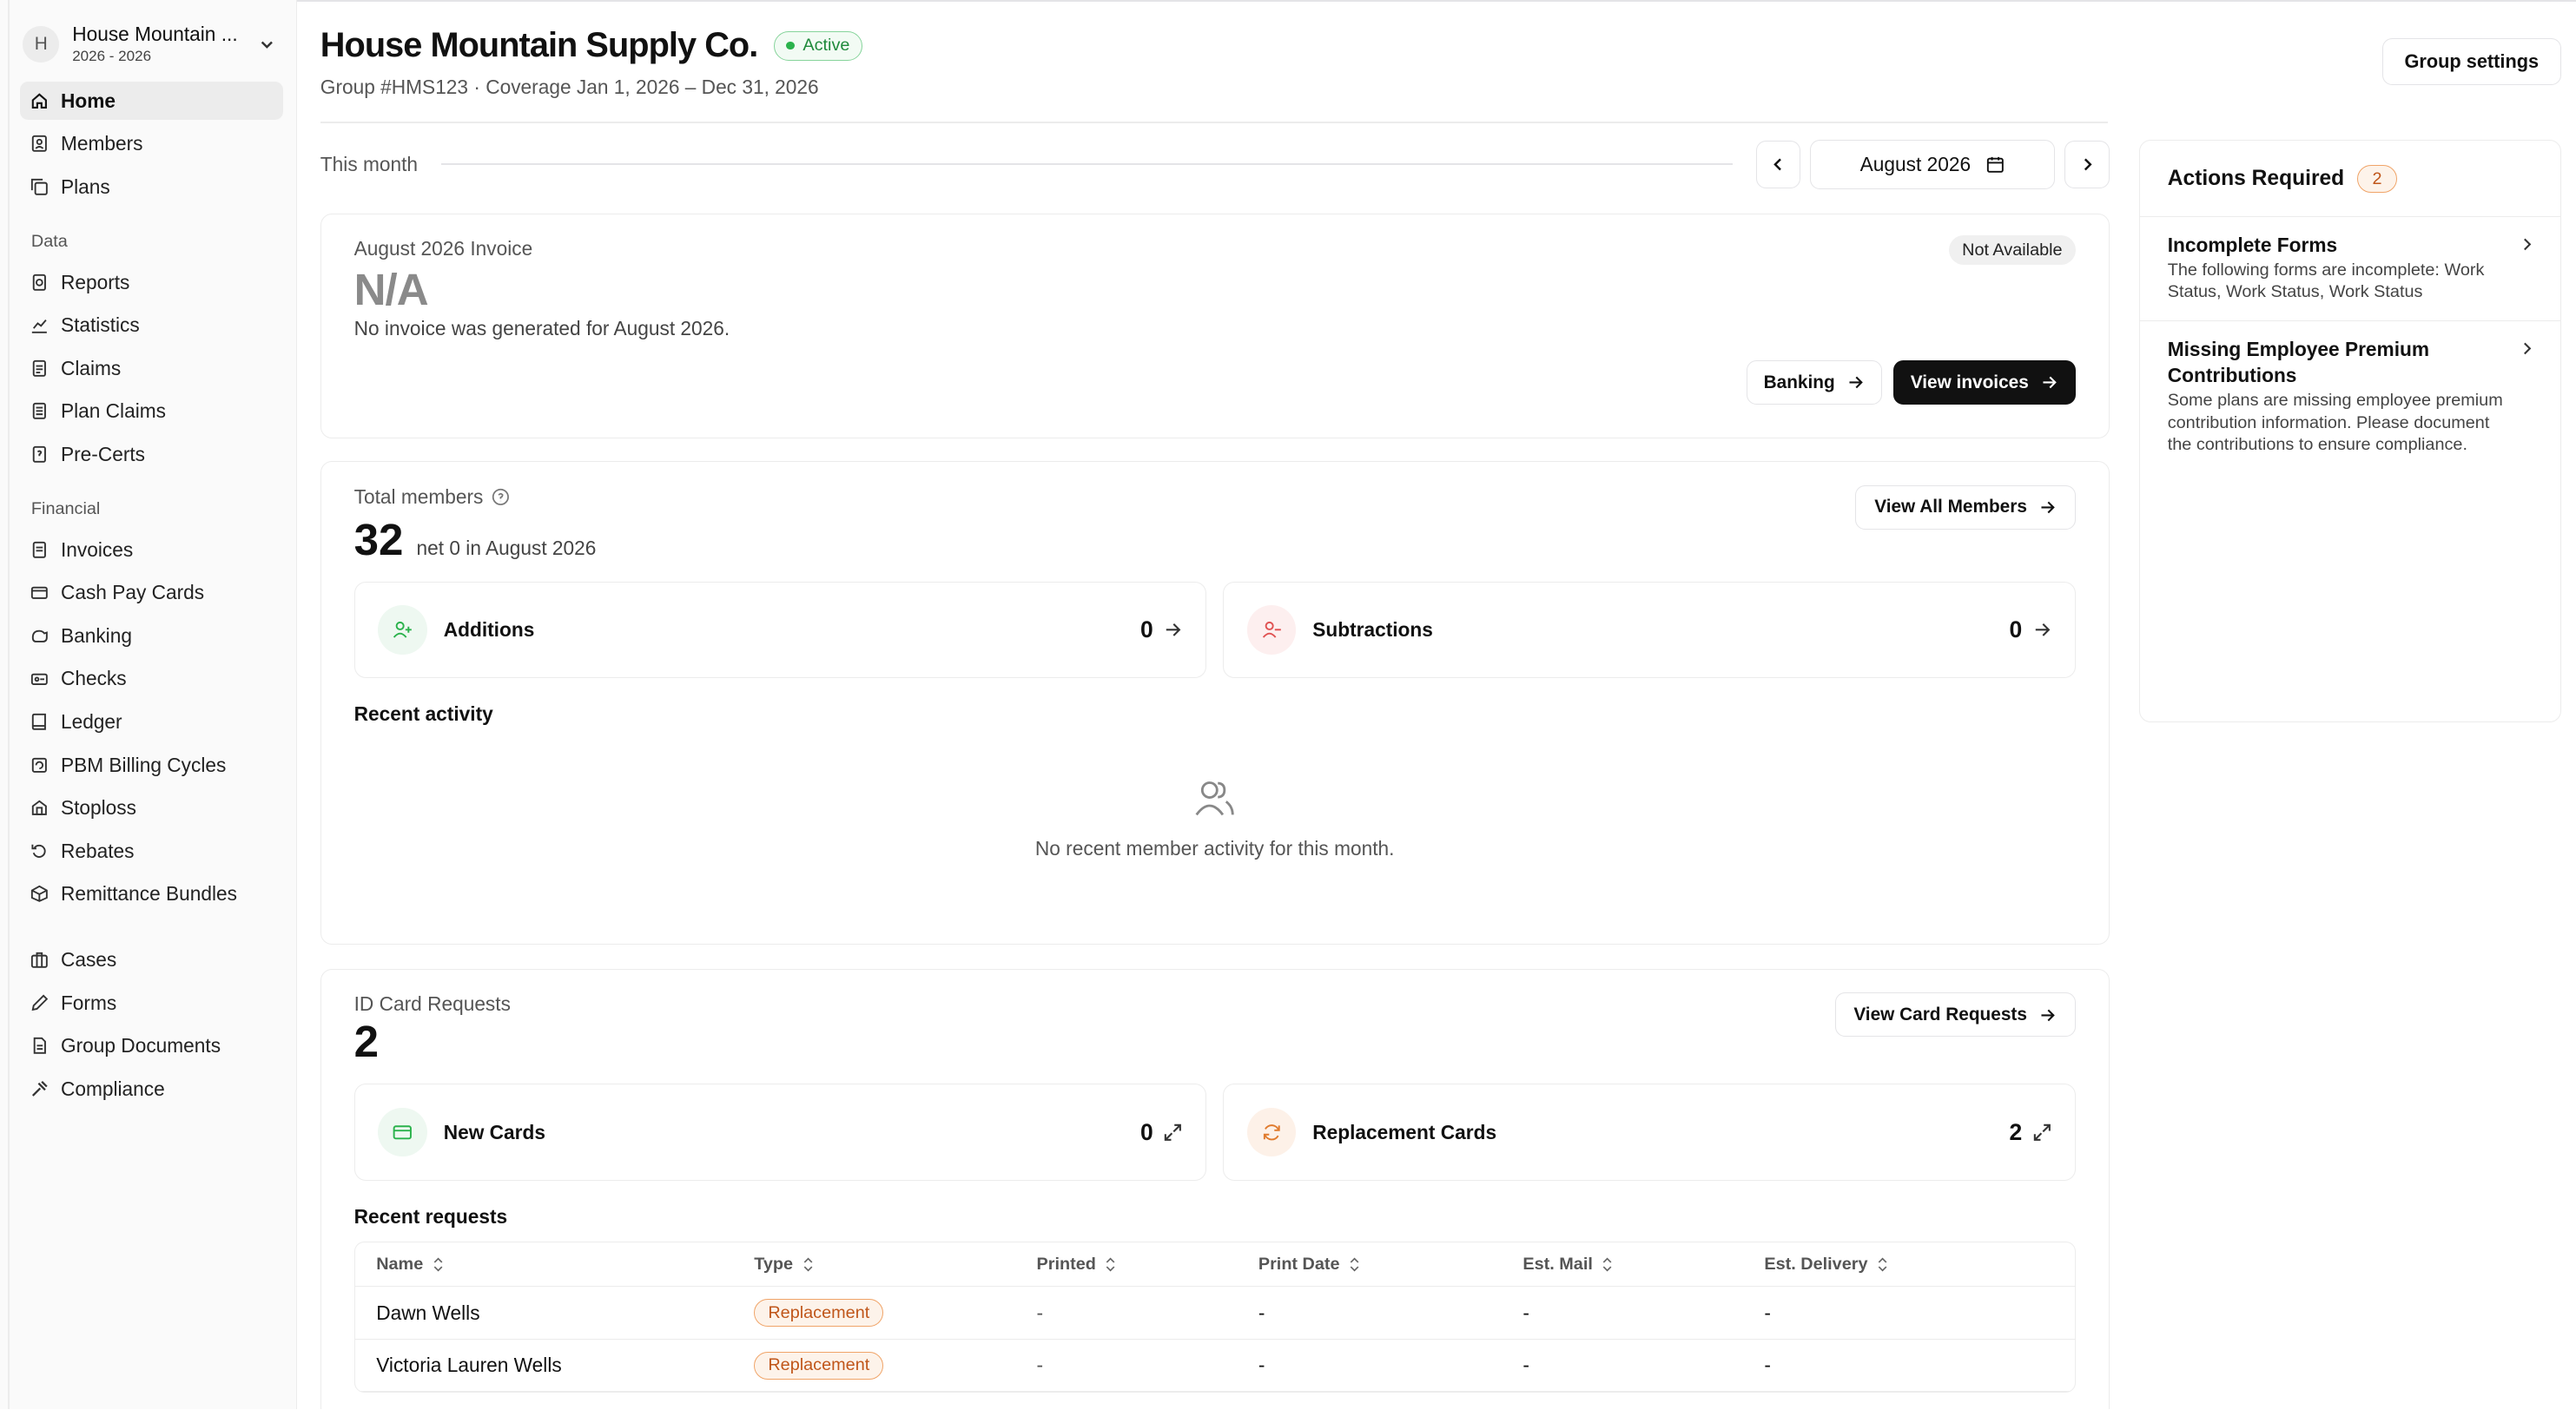 Image resolution: width=2576 pixels, height=1410 pixels. I want to click on sidebar-item-forms: Forms, so click(152, 1003).